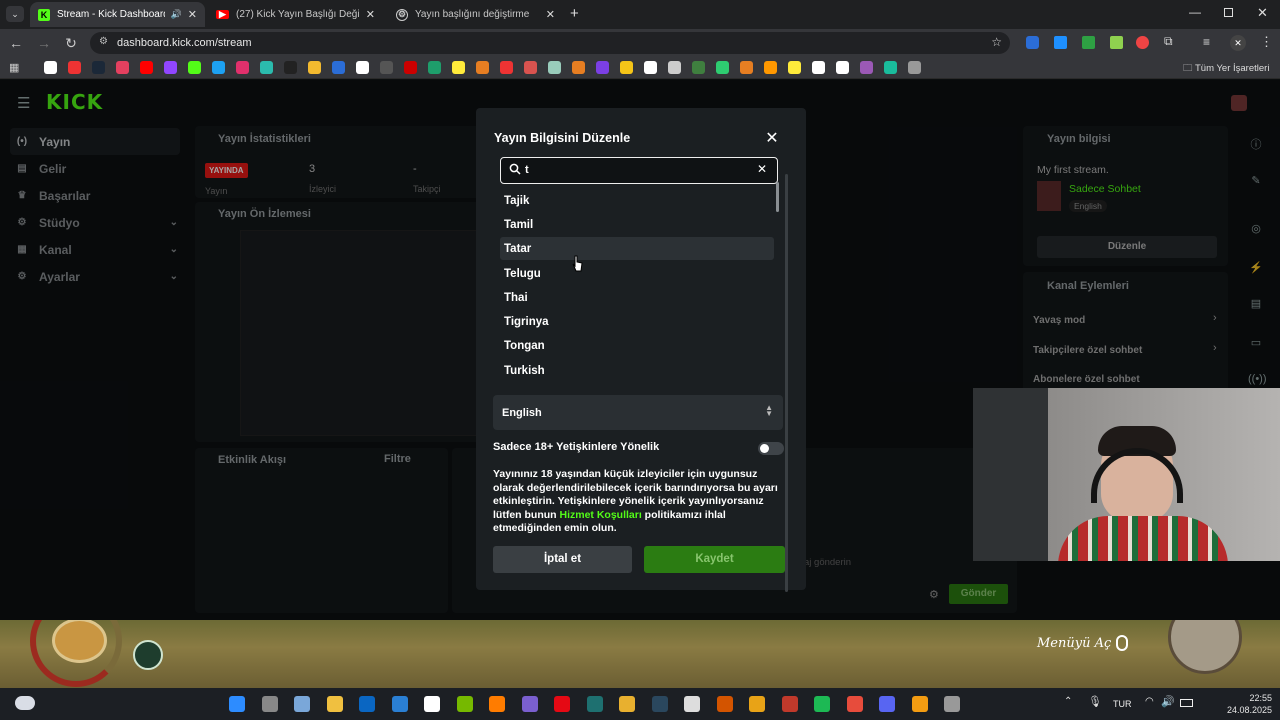  What do you see at coordinates (1095, 701) in the screenshot?
I see `microphone-icon: 🎙` at bounding box center [1095, 701].